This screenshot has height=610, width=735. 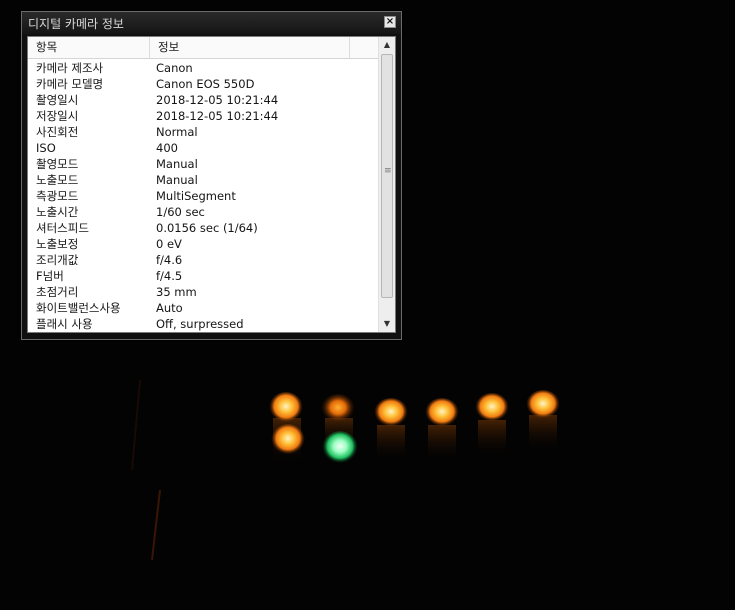 I want to click on list-item: 측광모드 MultiSegment, so click(x=203, y=196).